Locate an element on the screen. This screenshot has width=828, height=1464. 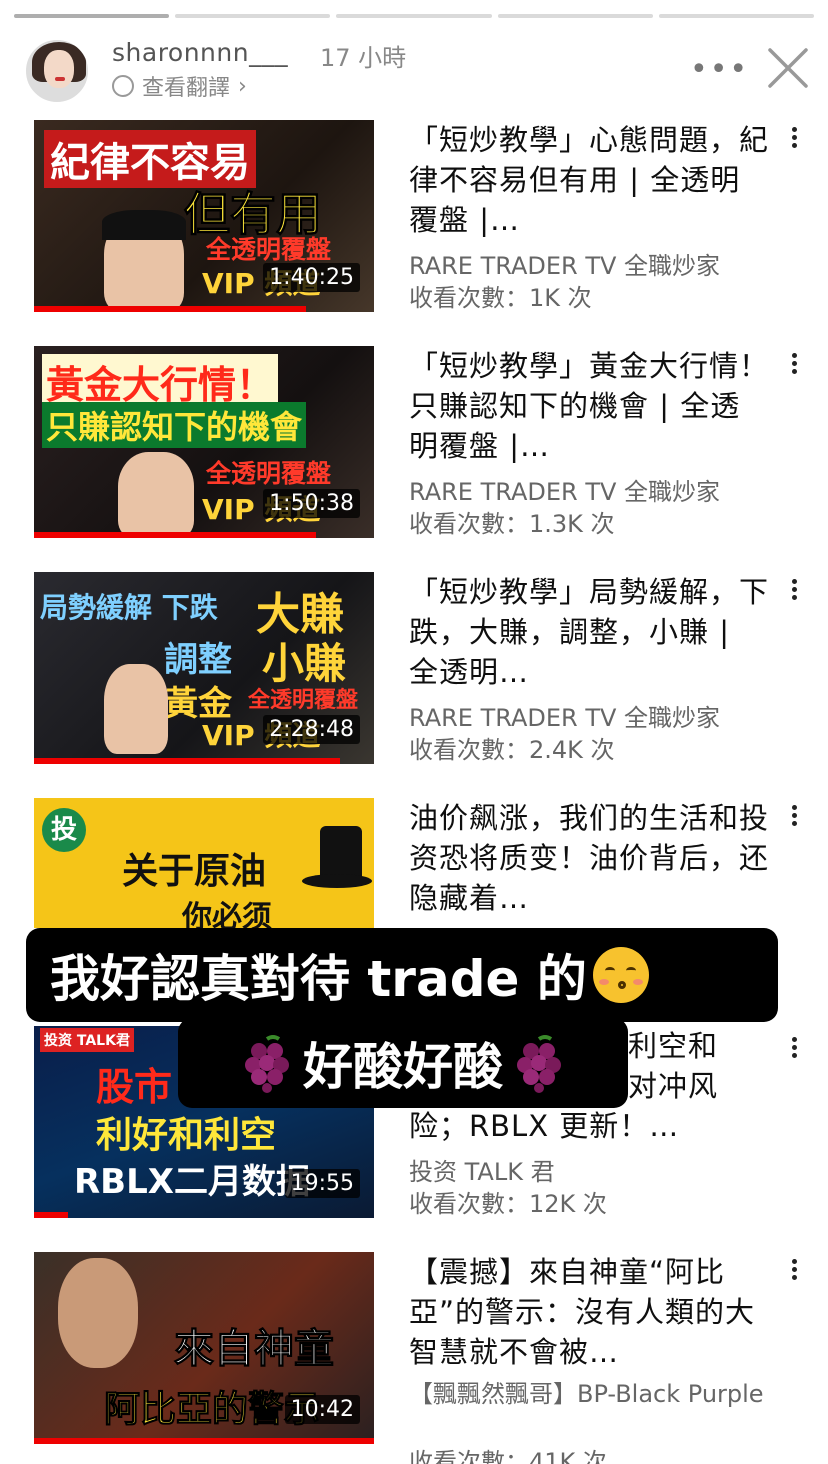
duration-badge: 1:50:38 is located at coordinates (311, 503).